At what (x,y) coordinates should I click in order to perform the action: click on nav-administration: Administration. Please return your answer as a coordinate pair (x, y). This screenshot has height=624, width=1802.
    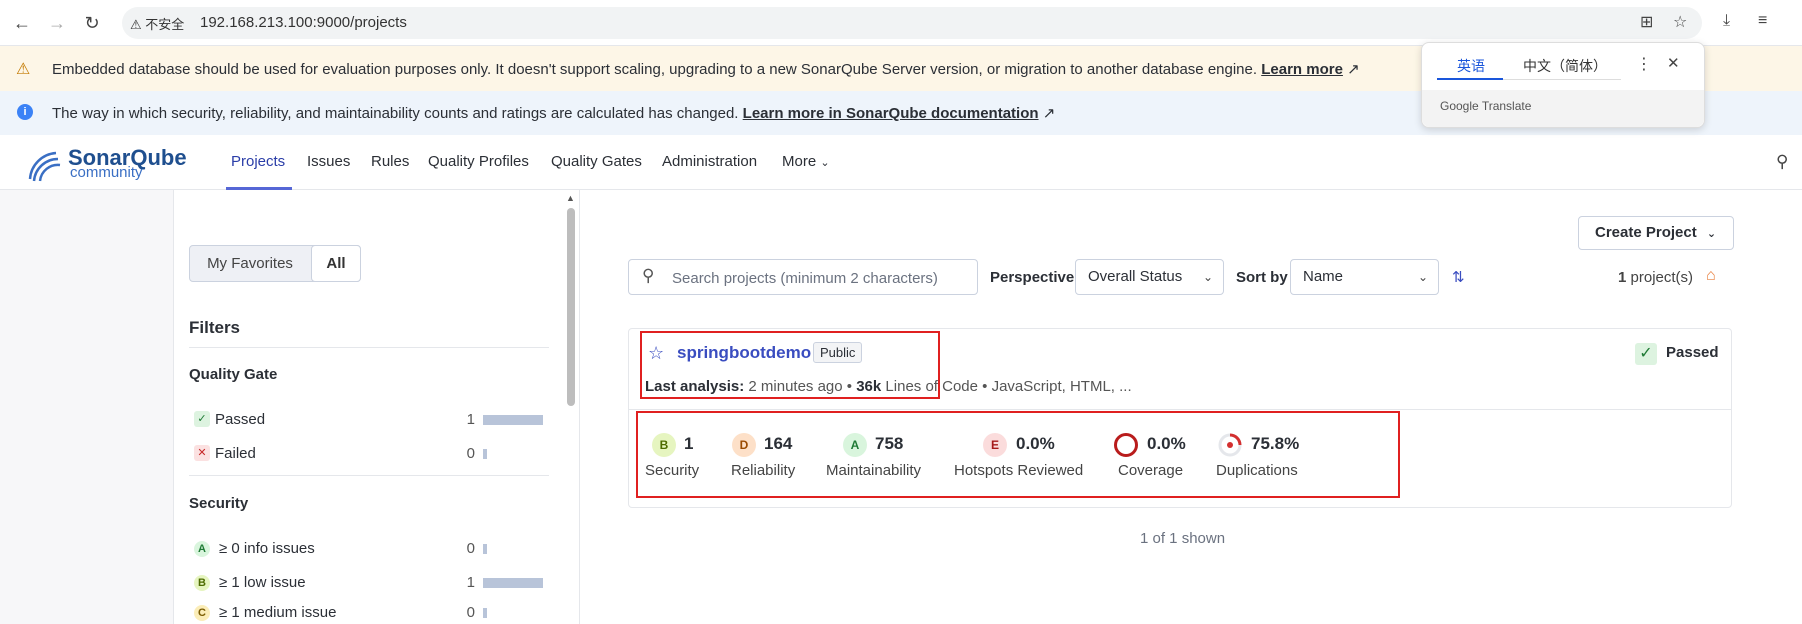
    Looking at the image, I should click on (709, 161).